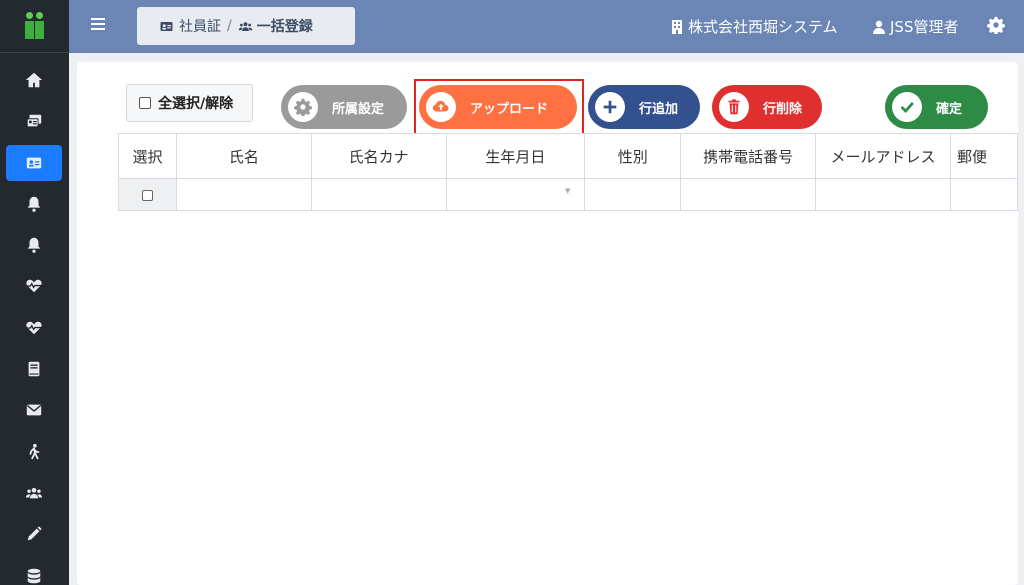 Image resolution: width=1024 pixels, height=585 pixels. I want to click on row-checkbox, so click(147, 195).